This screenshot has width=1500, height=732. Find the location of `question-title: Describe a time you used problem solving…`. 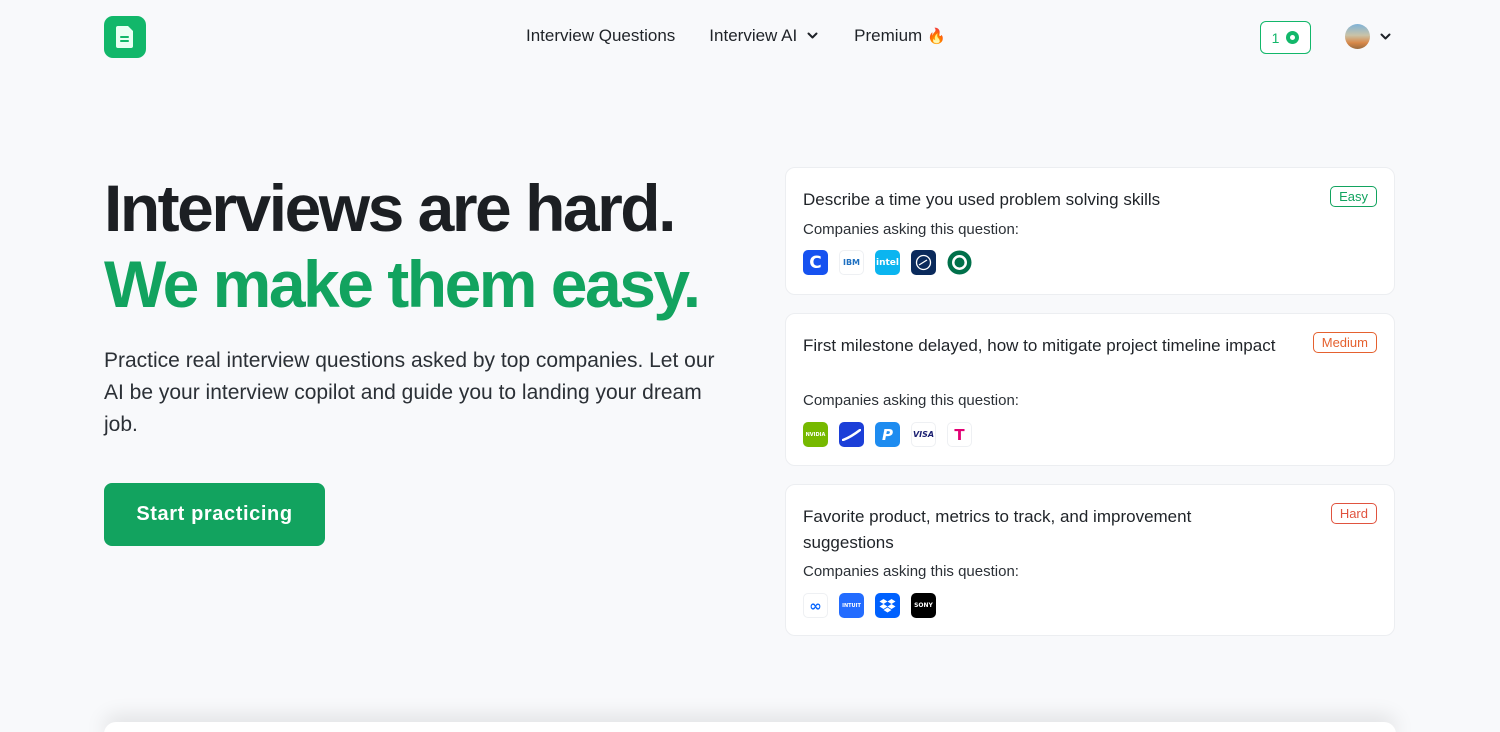

question-title: Describe a time you used problem solving… is located at coordinates (982, 199).